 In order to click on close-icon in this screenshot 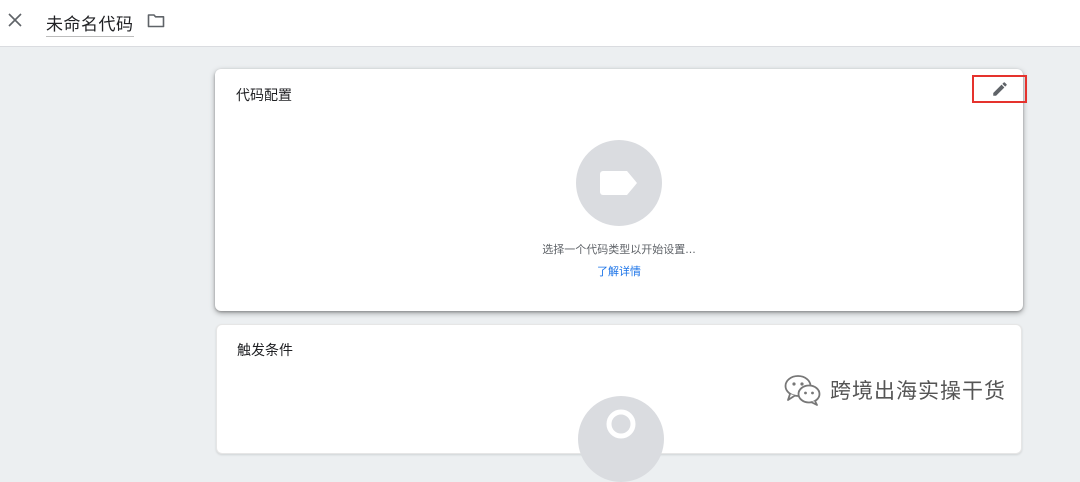, I will do `click(15, 20)`.